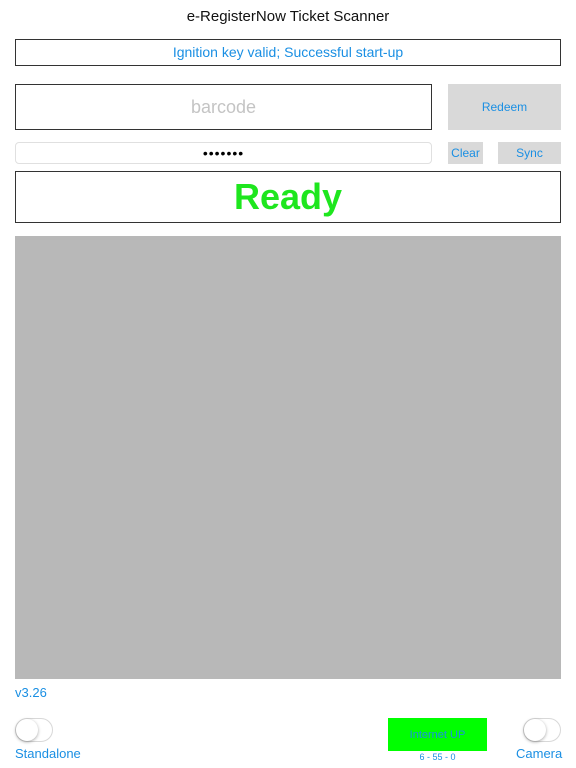 This screenshot has width=576, height=768. I want to click on camera-toggle, so click(542, 730).